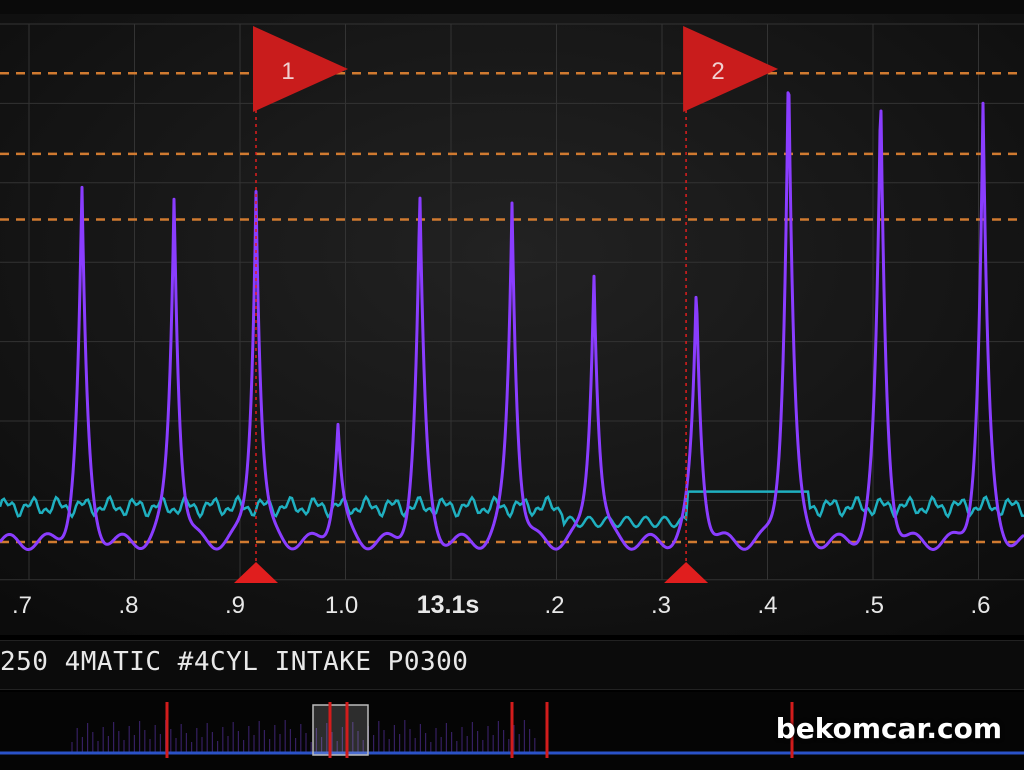 This screenshot has width=1024, height=770. Describe the element at coordinates (717, 71) in the screenshot. I see `cursor-label: 2` at that location.